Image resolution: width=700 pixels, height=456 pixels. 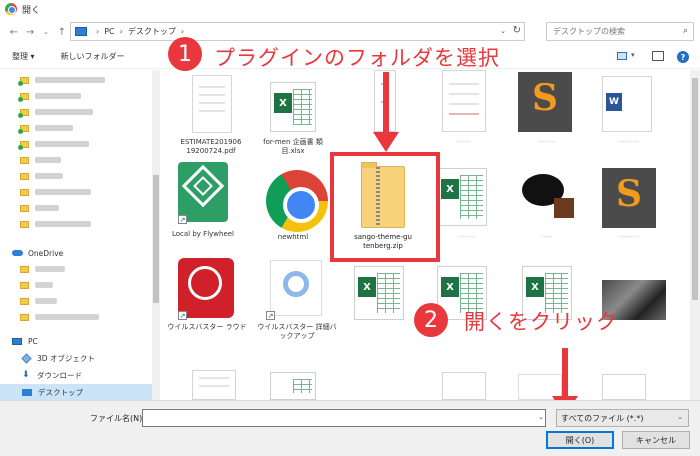 What do you see at coordinates (30, 32) in the screenshot?
I see `forward-arrow-icon: →` at bounding box center [30, 32].